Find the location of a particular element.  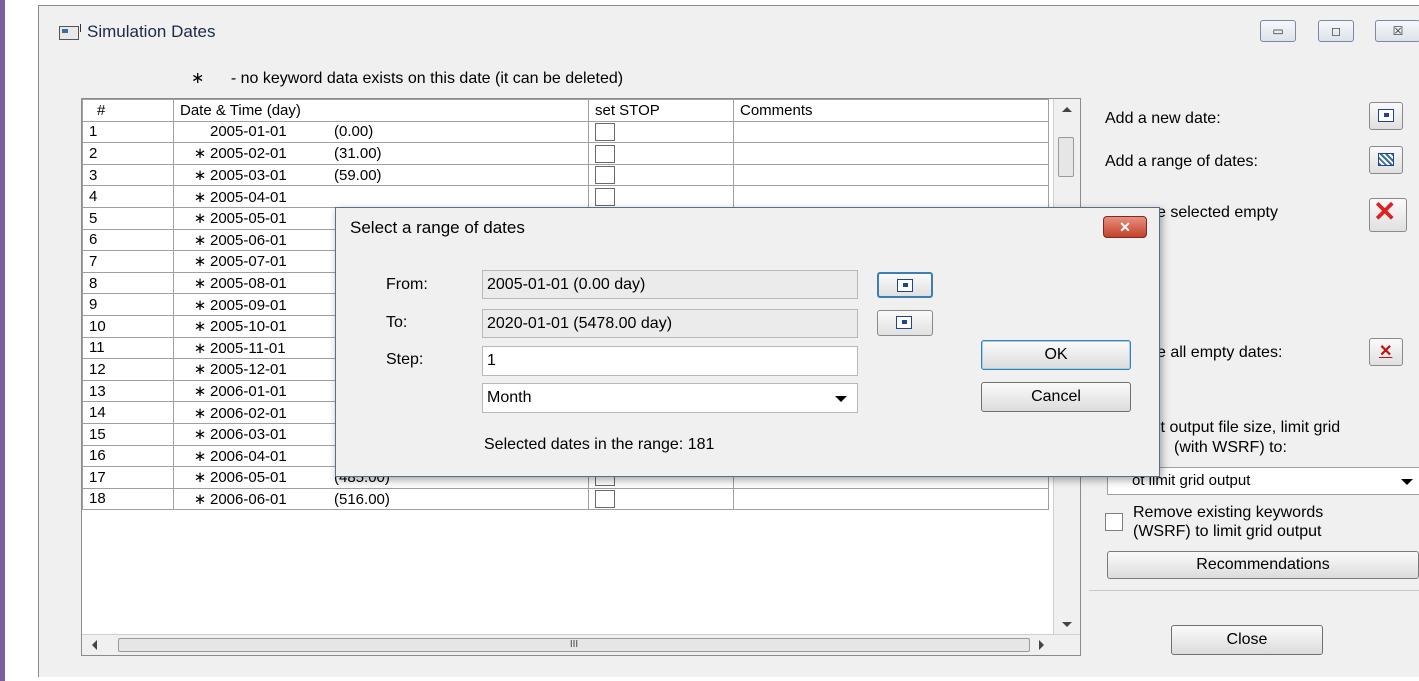

column-header-date: Date & Time (day) is located at coordinates (381, 110).